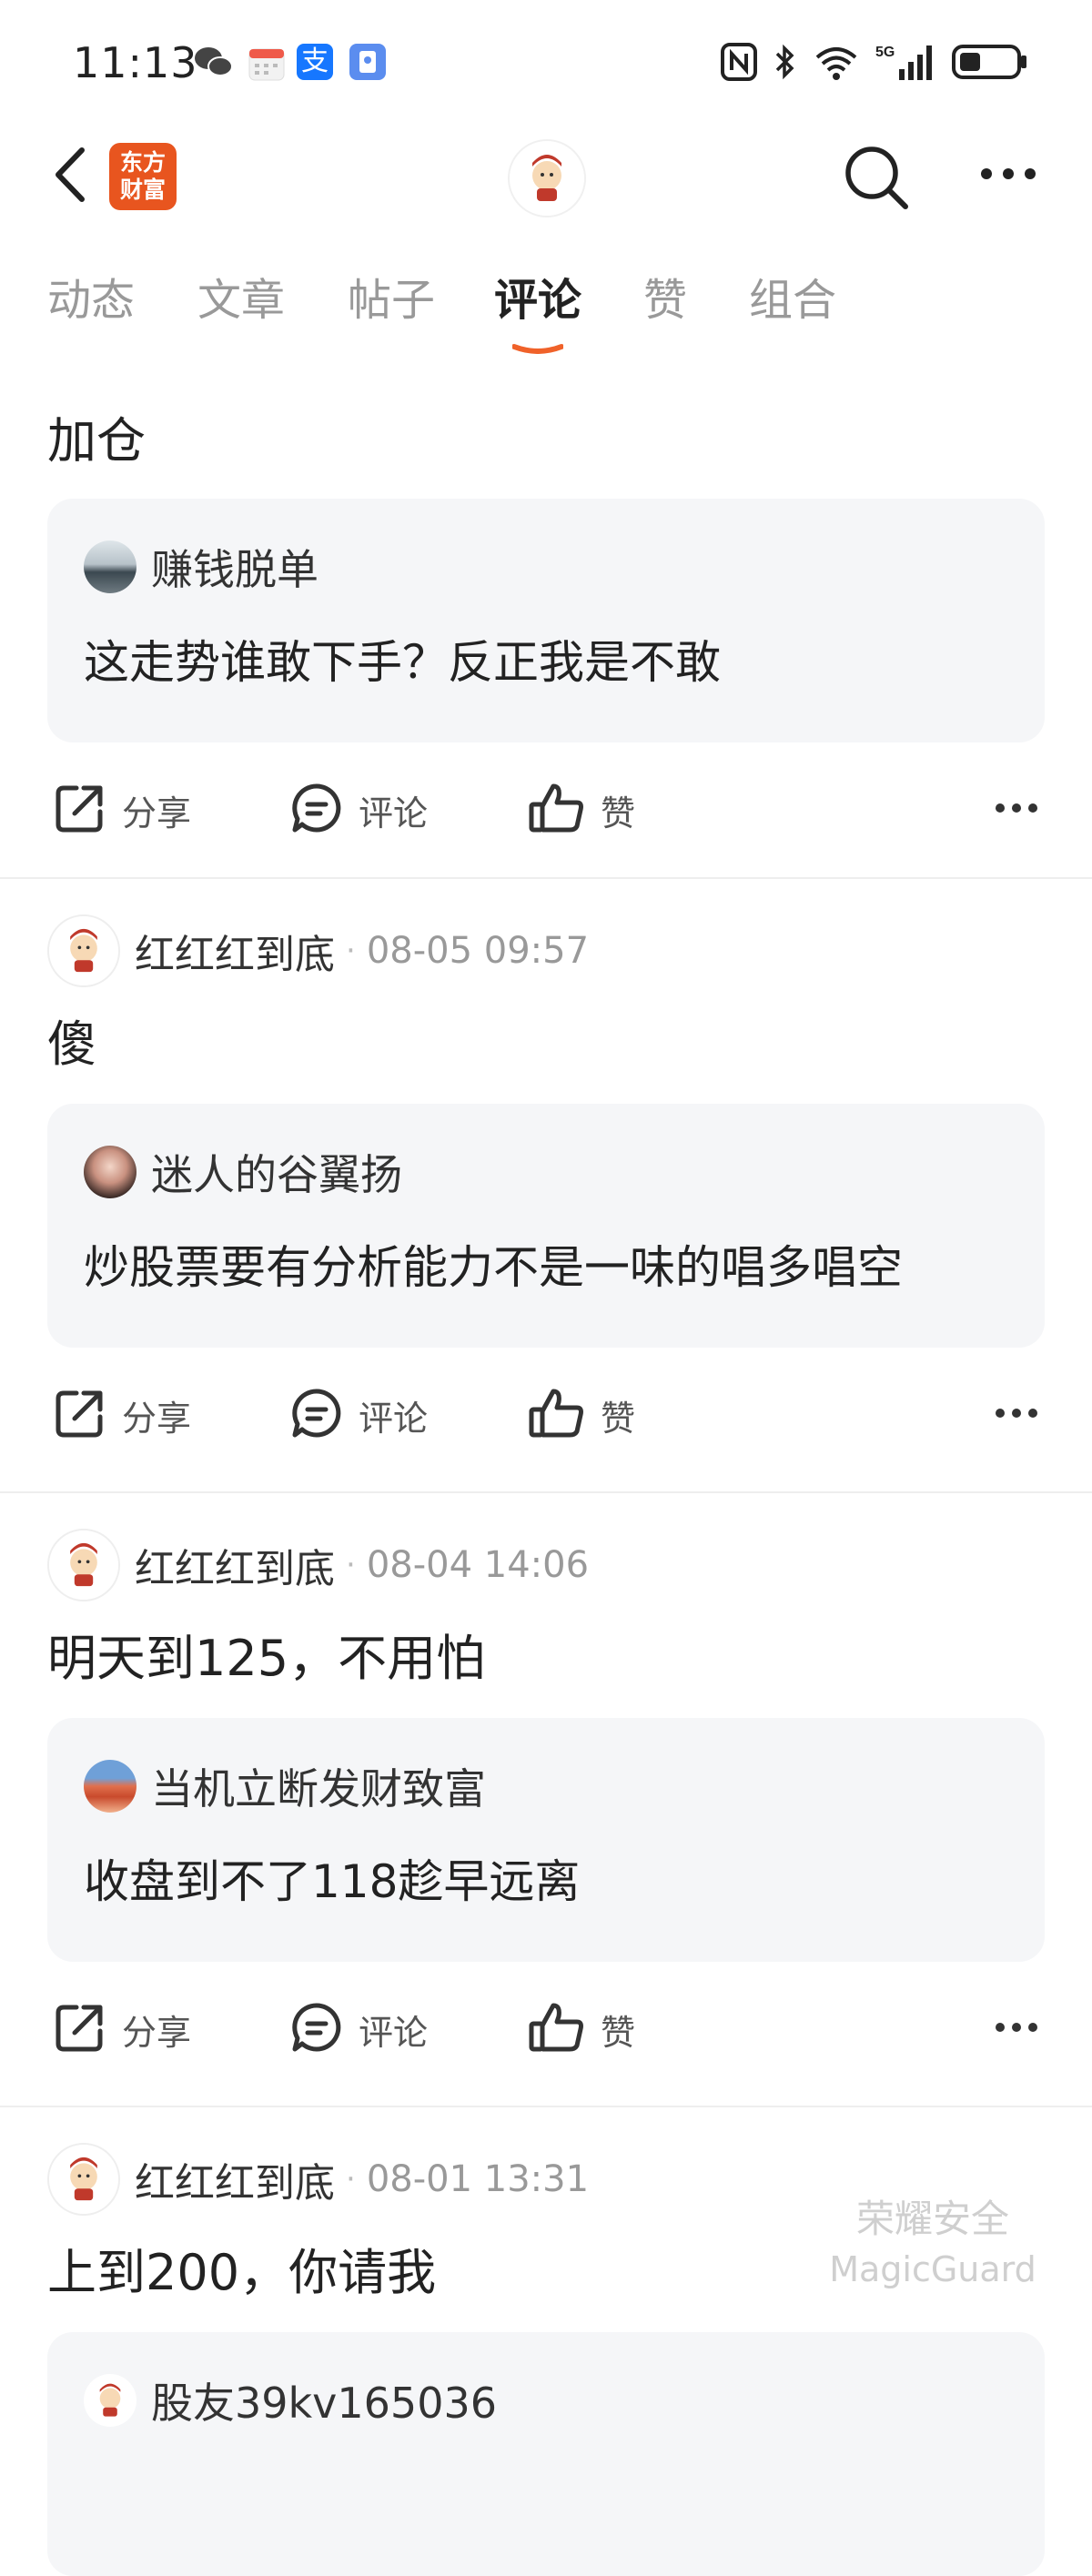 The image size is (1092, 2576). What do you see at coordinates (241, 296) in the screenshot?
I see `tab-articles: 文章` at bounding box center [241, 296].